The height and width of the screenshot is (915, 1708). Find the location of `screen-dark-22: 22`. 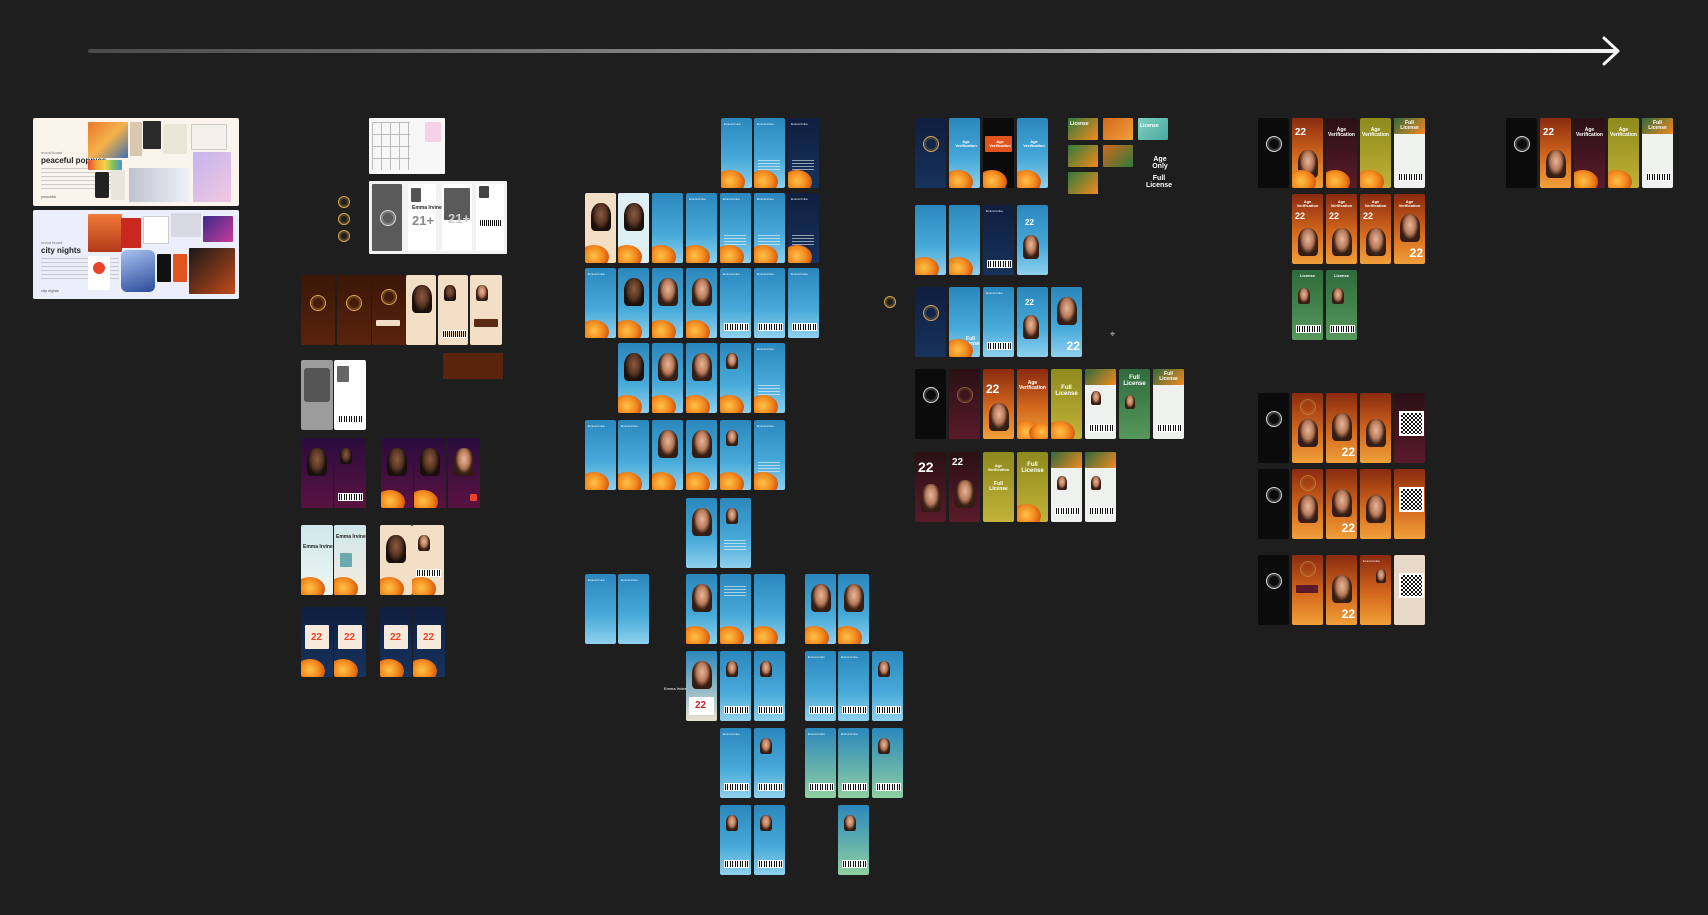

screen-dark-22: 22 is located at coordinates (964, 487).